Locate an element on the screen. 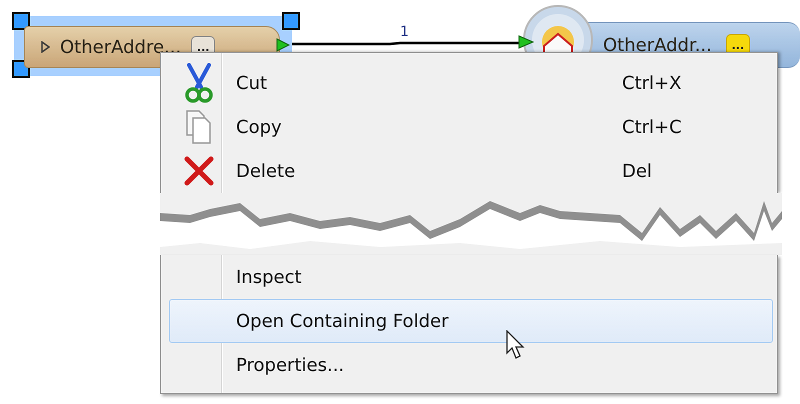  connection-count: 1 is located at coordinates (404, 32).